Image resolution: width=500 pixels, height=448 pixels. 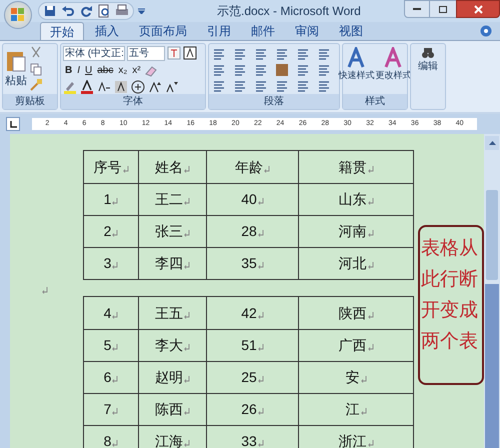 What do you see at coordinates (443, 9) in the screenshot?
I see `maximize-button` at bounding box center [443, 9].